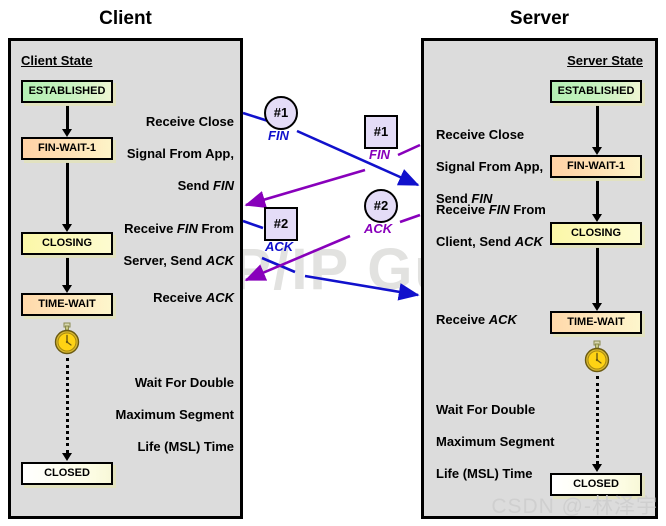  What do you see at coordinates (378, 228) in the screenshot?
I see `message-label-2-server-ack: ACK` at bounding box center [378, 228].